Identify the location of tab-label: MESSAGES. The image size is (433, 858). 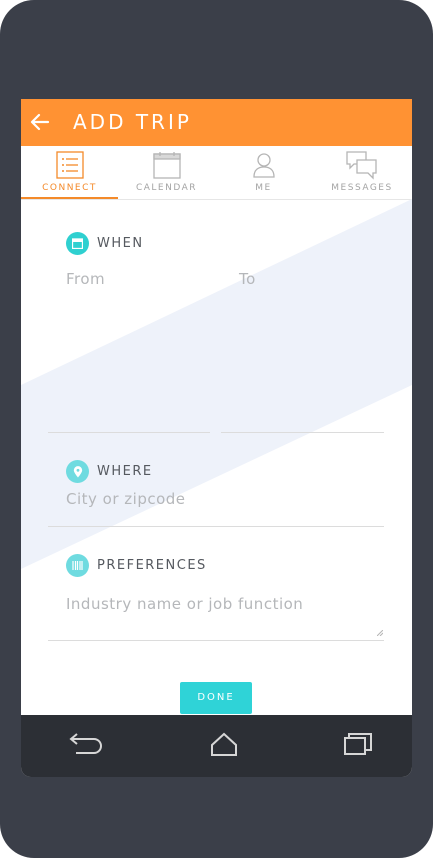
(362, 188).